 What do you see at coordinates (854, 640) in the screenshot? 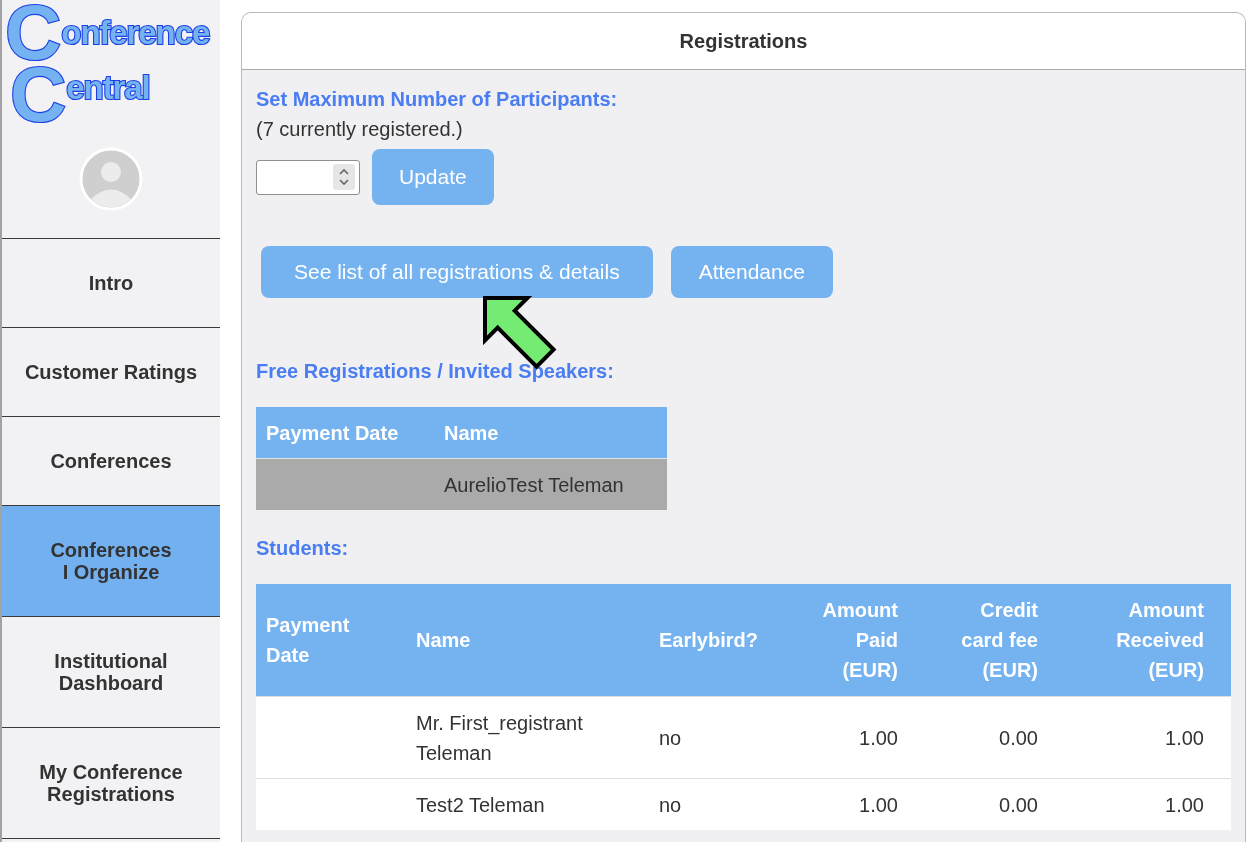
I see `column-header: Amount Paid (EUR)` at bounding box center [854, 640].